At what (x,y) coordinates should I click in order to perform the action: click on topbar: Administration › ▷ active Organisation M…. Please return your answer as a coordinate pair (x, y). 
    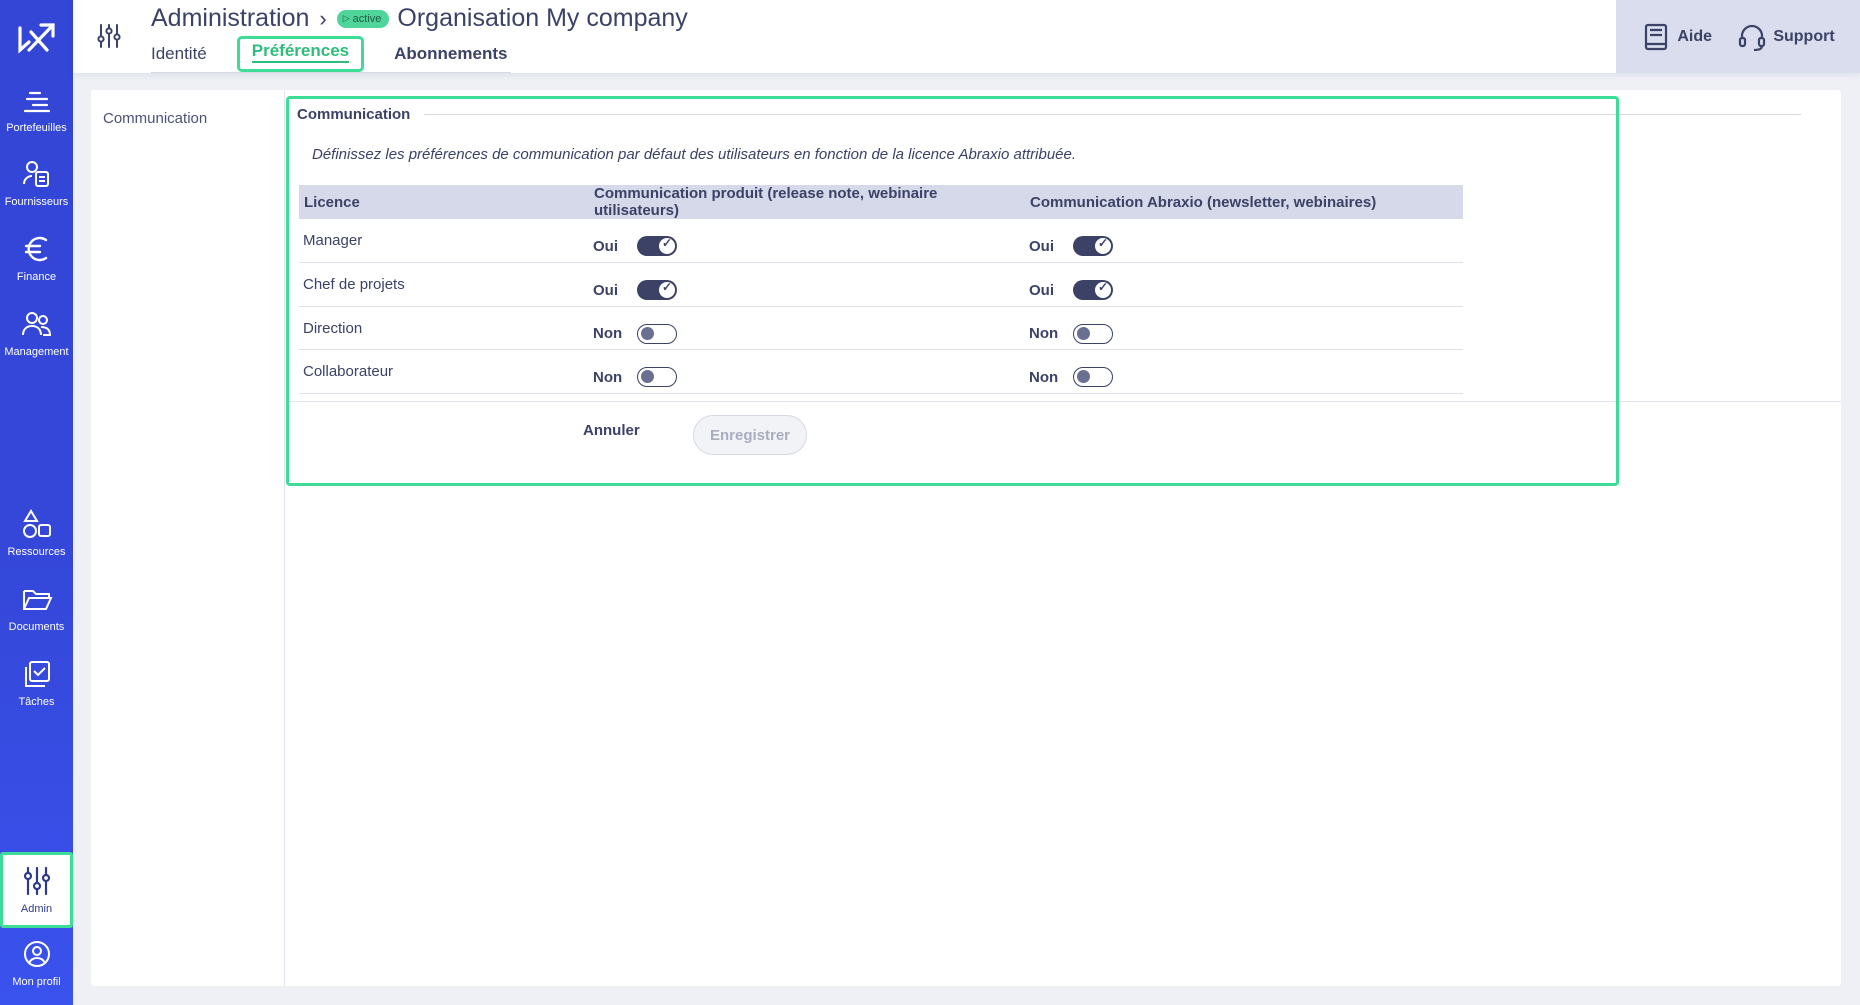
    Looking at the image, I should click on (966, 36).